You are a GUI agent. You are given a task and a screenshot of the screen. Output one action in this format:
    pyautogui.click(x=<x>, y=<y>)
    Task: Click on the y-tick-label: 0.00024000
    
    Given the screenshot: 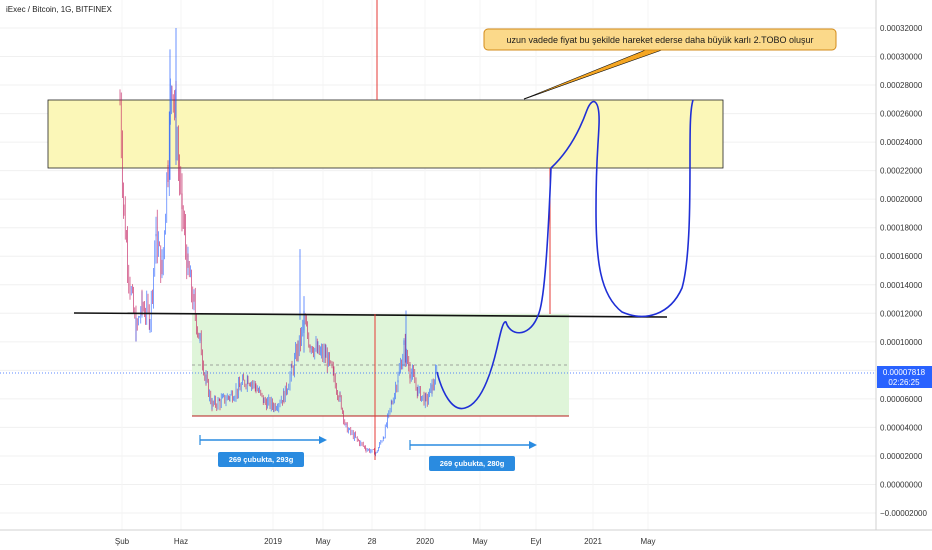 What is the action you would take?
    pyautogui.click(x=901, y=142)
    